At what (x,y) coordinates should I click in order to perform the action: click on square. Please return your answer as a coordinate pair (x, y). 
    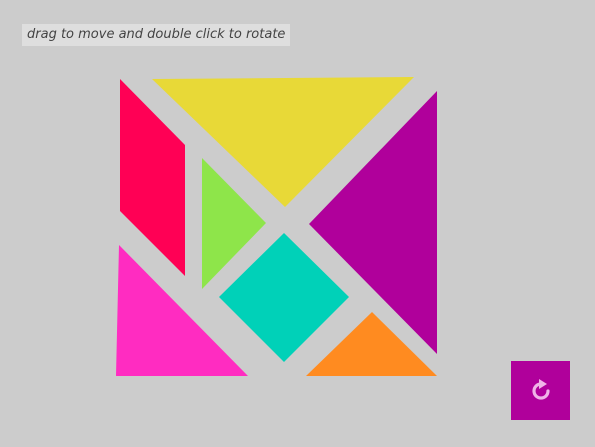
    Looking at the image, I should click on (284, 297).